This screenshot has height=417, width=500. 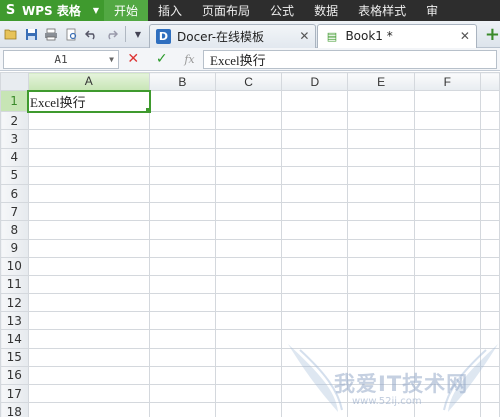 I want to click on menu-item: 数据, so click(x=326, y=10).